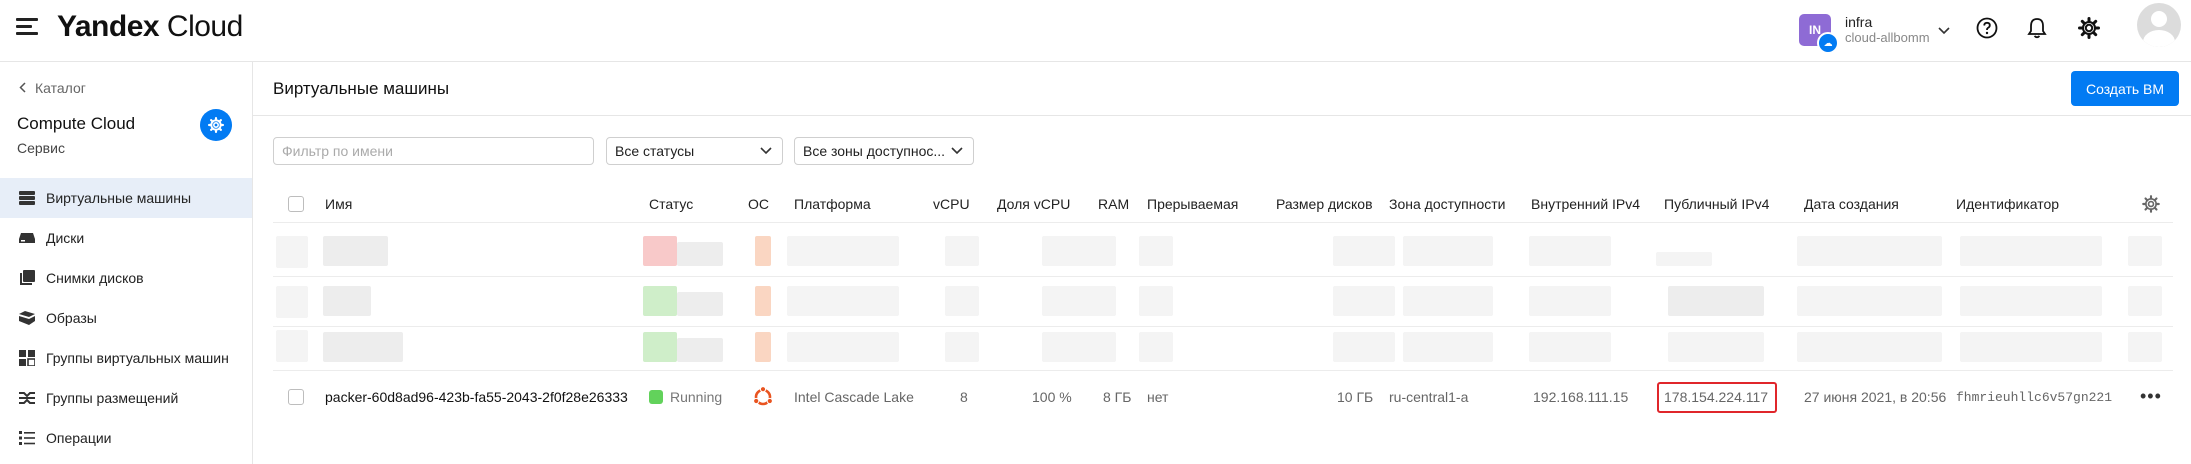 The width and height of the screenshot is (2191, 464). What do you see at coordinates (216, 125) in the screenshot?
I see `service-settings-icon` at bounding box center [216, 125].